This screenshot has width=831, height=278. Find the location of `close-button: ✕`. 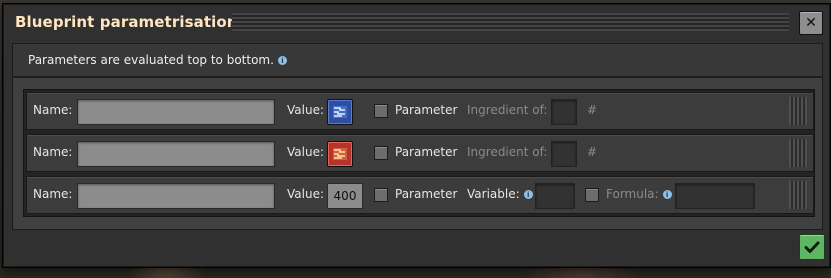

close-button: ✕ is located at coordinates (811, 23).